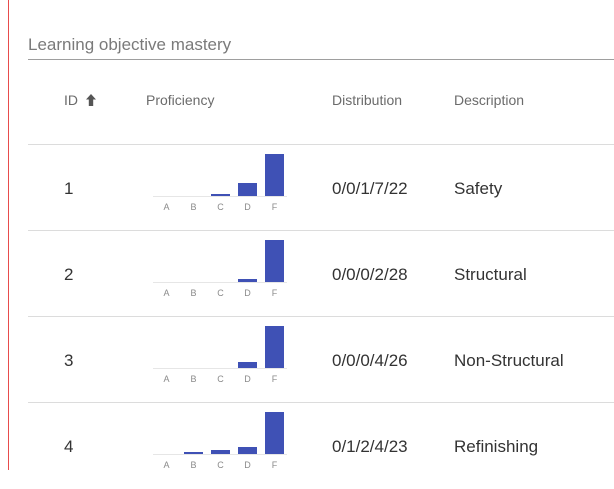  Describe the element at coordinates (370, 274) in the screenshot. I see `row-distribution: 0/0/0/2/28` at that location.